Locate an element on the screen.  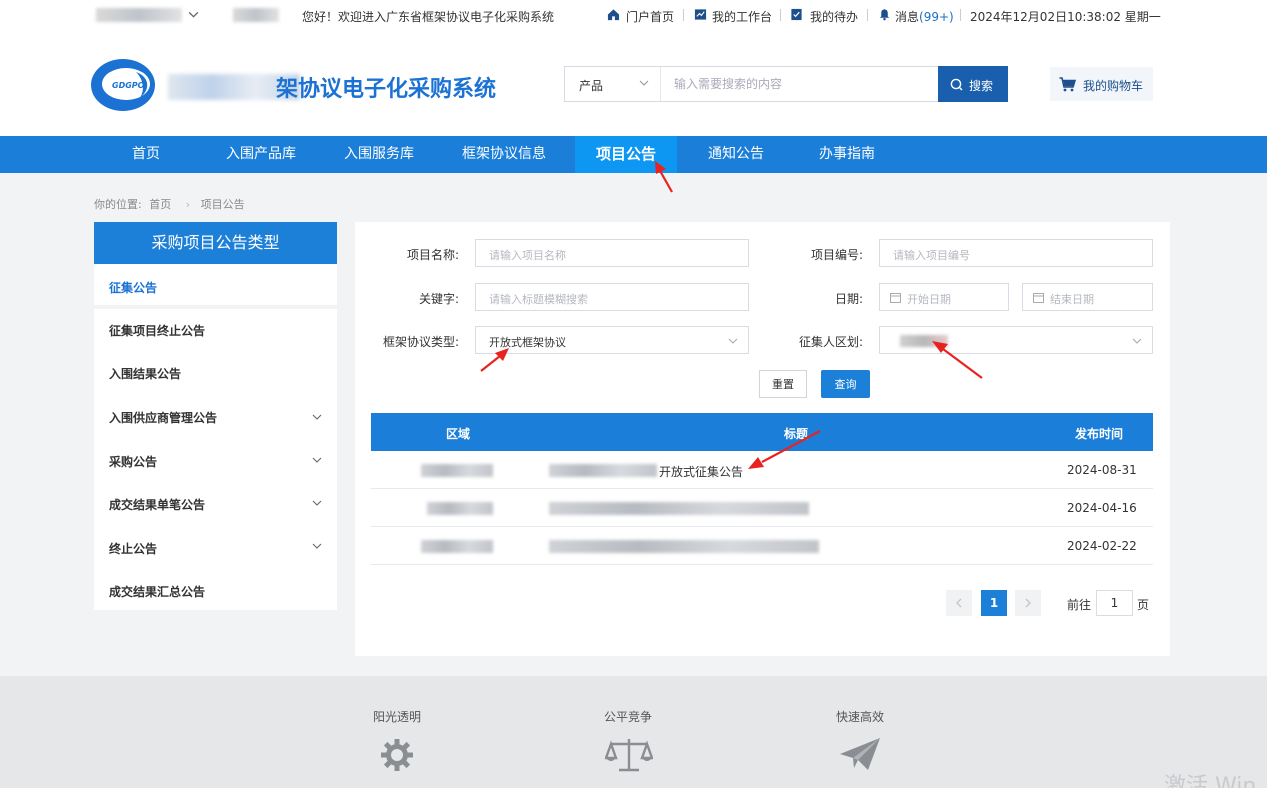
todo-link: 我的待办 is located at coordinates (834, 16).